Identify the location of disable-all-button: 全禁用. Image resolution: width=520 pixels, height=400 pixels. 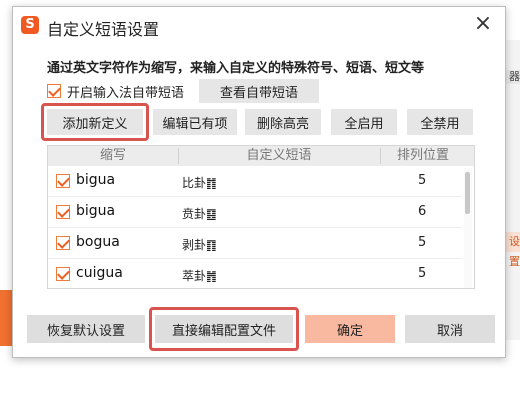
(440, 122).